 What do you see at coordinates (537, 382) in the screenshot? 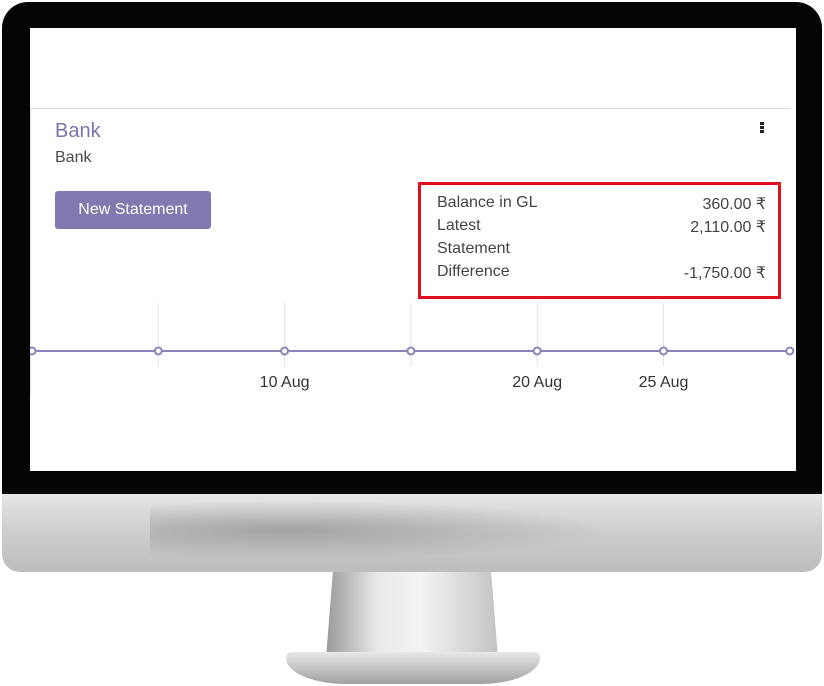
I see `chart-tick-label: 20 Aug` at bounding box center [537, 382].